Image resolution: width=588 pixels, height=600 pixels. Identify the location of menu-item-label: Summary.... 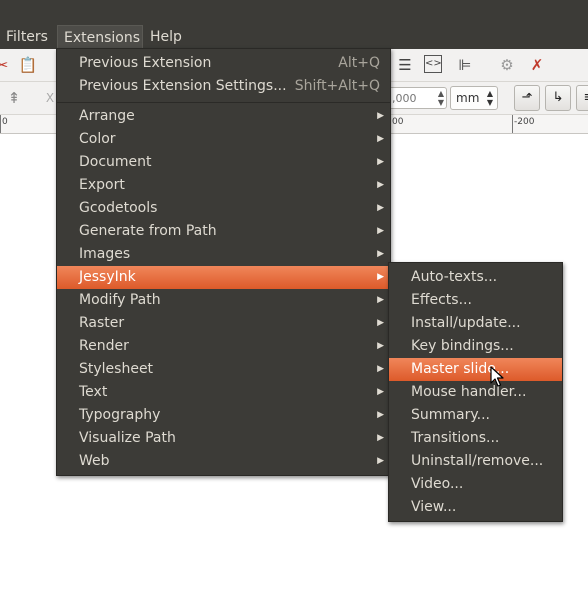
(451, 415).